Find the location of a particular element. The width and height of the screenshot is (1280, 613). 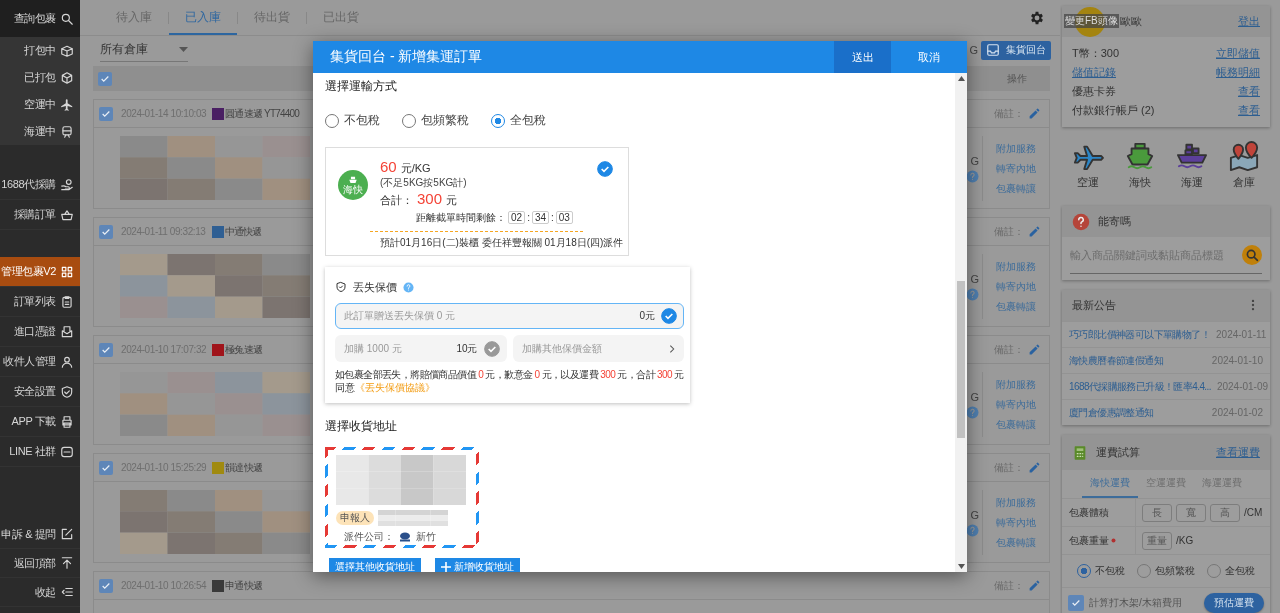

insurance-option: 加購其他保價金額 is located at coordinates (598, 348).